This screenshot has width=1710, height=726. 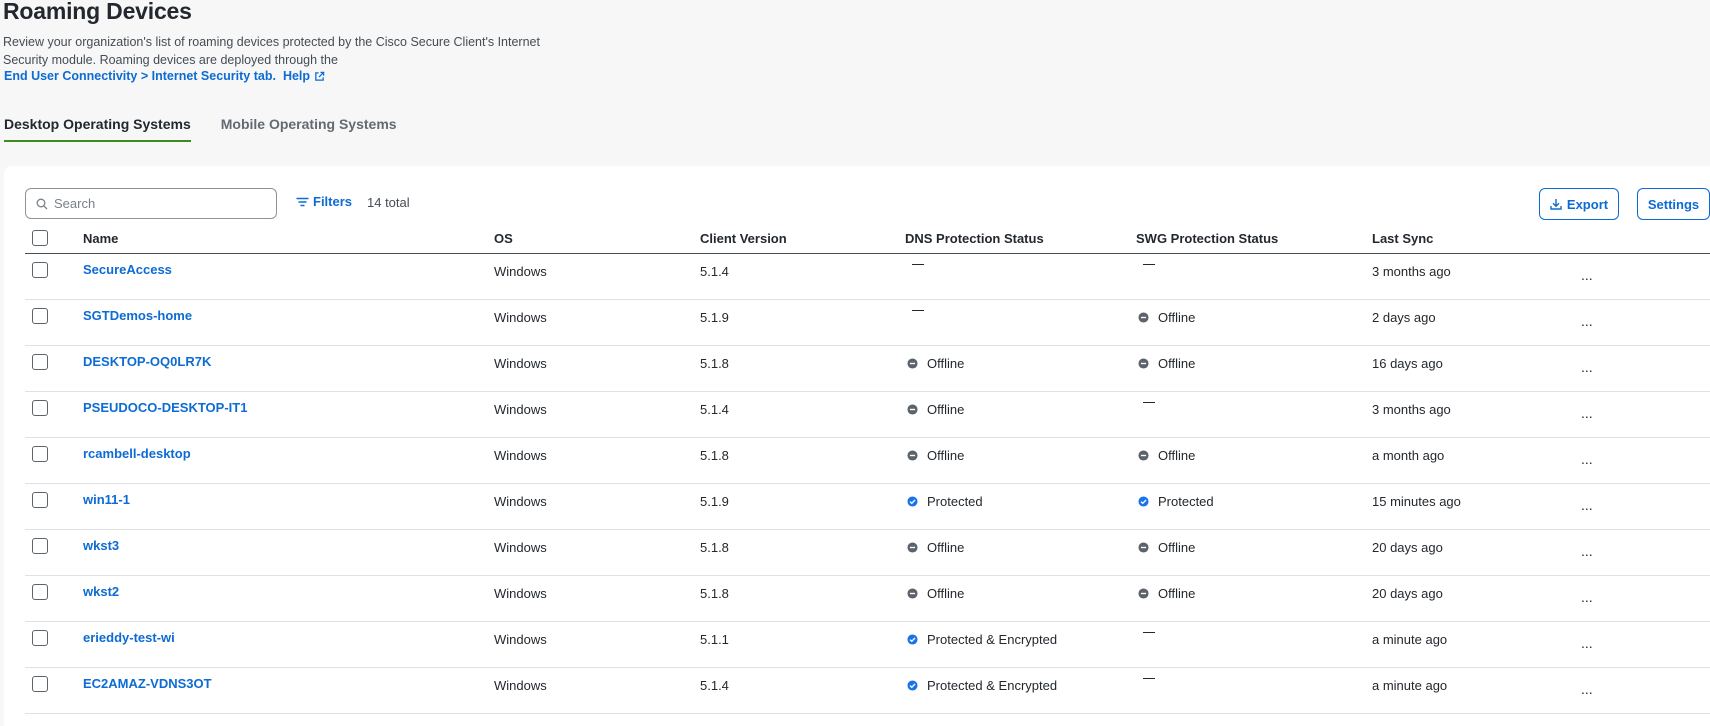 I want to click on search-input, so click(x=154, y=203).